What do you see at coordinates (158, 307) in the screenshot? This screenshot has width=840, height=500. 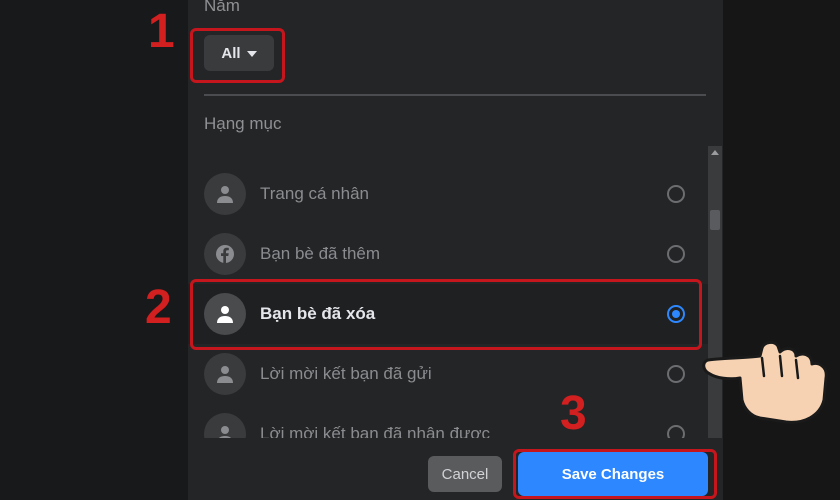 I see `step-number-2: 2` at bounding box center [158, 307].